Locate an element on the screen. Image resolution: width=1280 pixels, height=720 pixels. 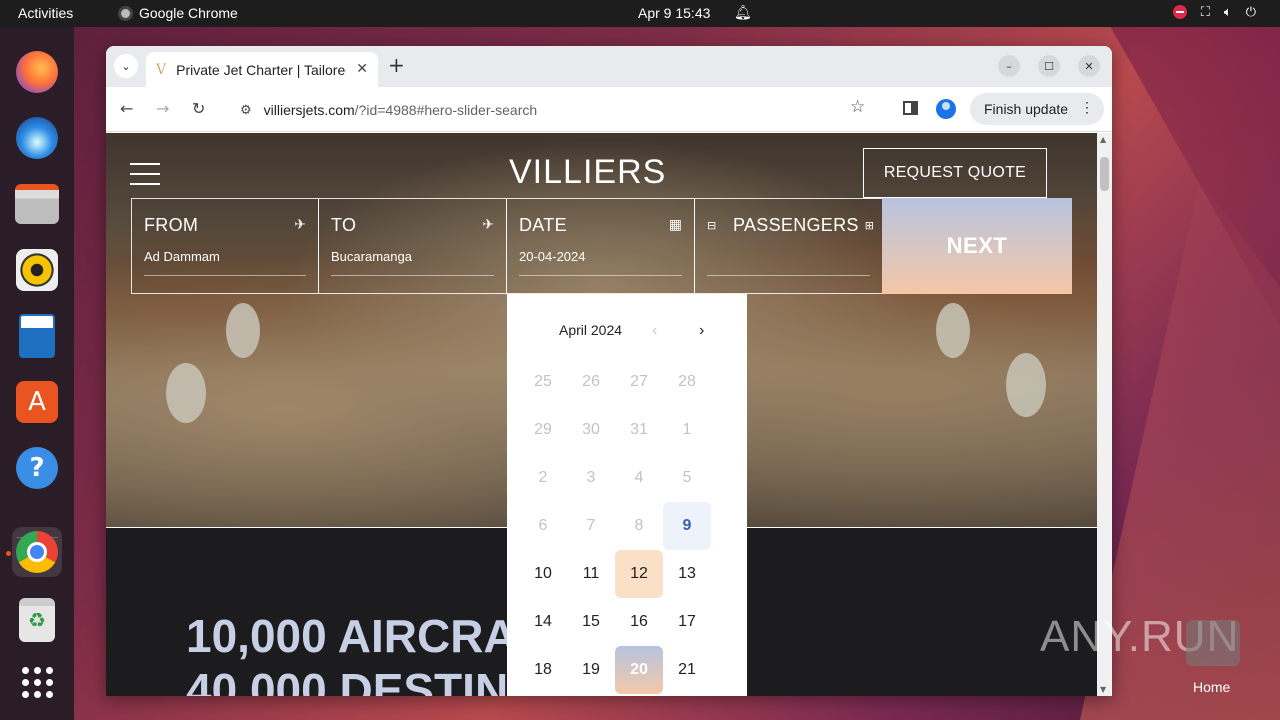
takeoff-icon: ✈ is located at coordinates (300, 225).